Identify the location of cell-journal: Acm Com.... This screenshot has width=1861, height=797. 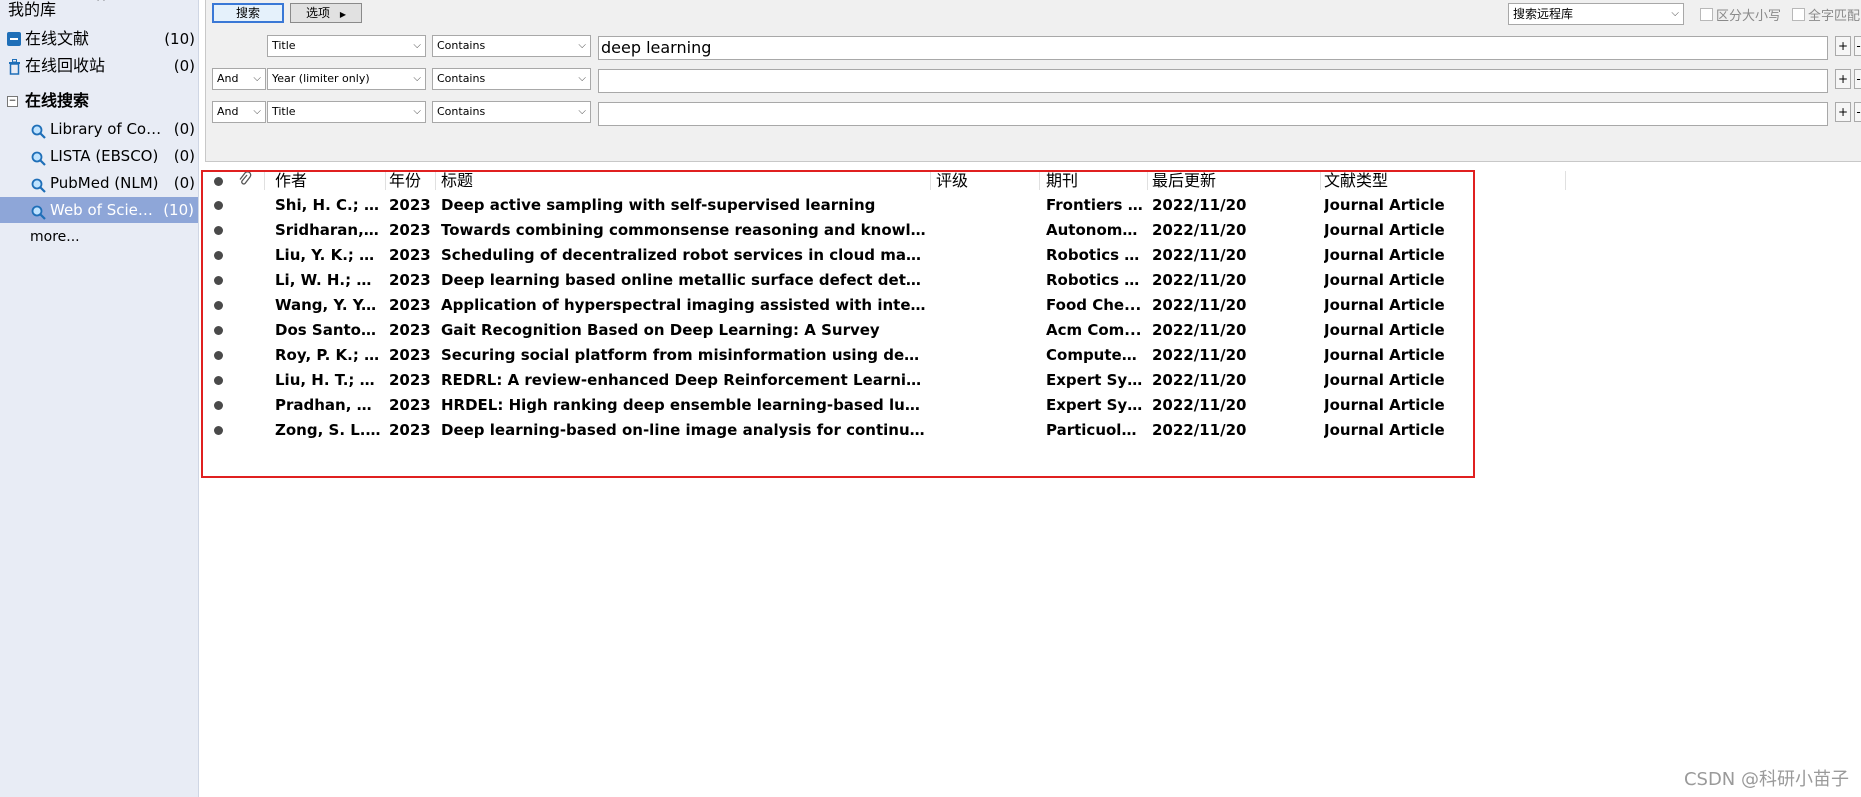
(1095, 330).